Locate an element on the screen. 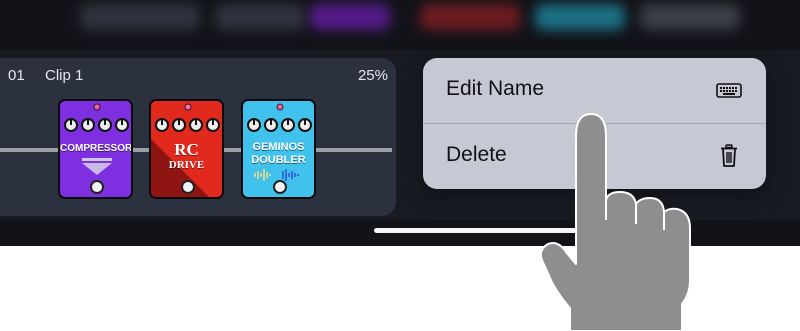  clip-name: Clip 1 is located at coordinates (64, 75).